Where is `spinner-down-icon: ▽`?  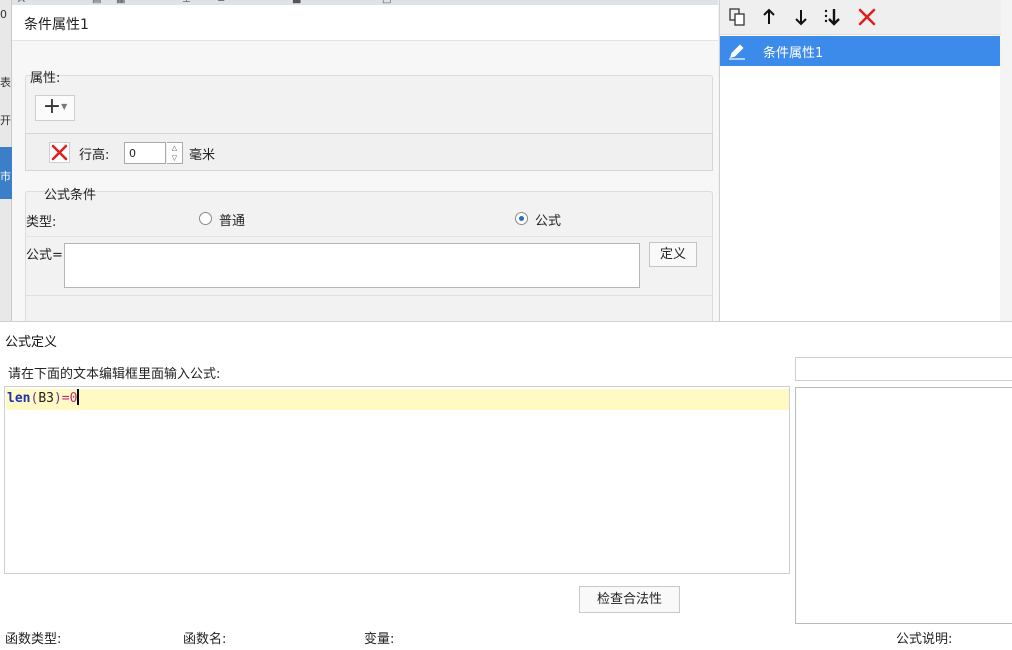 spinner-down-icon: ▽ is located at coordinates (174, 158).